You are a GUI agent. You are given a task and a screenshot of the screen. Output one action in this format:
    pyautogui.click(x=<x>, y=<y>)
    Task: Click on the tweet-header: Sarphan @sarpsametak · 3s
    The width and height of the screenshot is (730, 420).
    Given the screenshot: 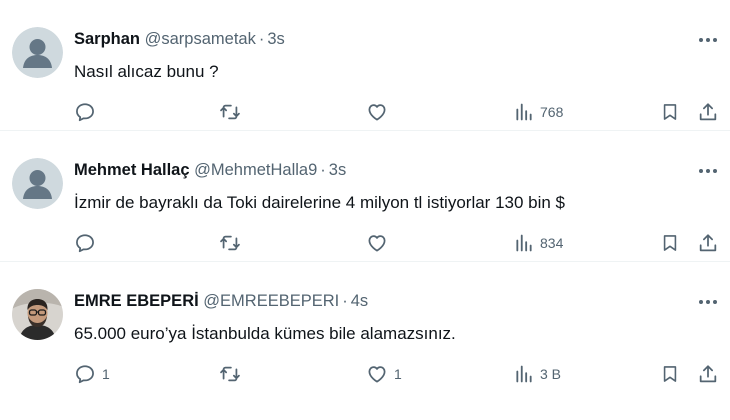 What is the action you would take?
    pyautogui.click(x=179, y=39)
    